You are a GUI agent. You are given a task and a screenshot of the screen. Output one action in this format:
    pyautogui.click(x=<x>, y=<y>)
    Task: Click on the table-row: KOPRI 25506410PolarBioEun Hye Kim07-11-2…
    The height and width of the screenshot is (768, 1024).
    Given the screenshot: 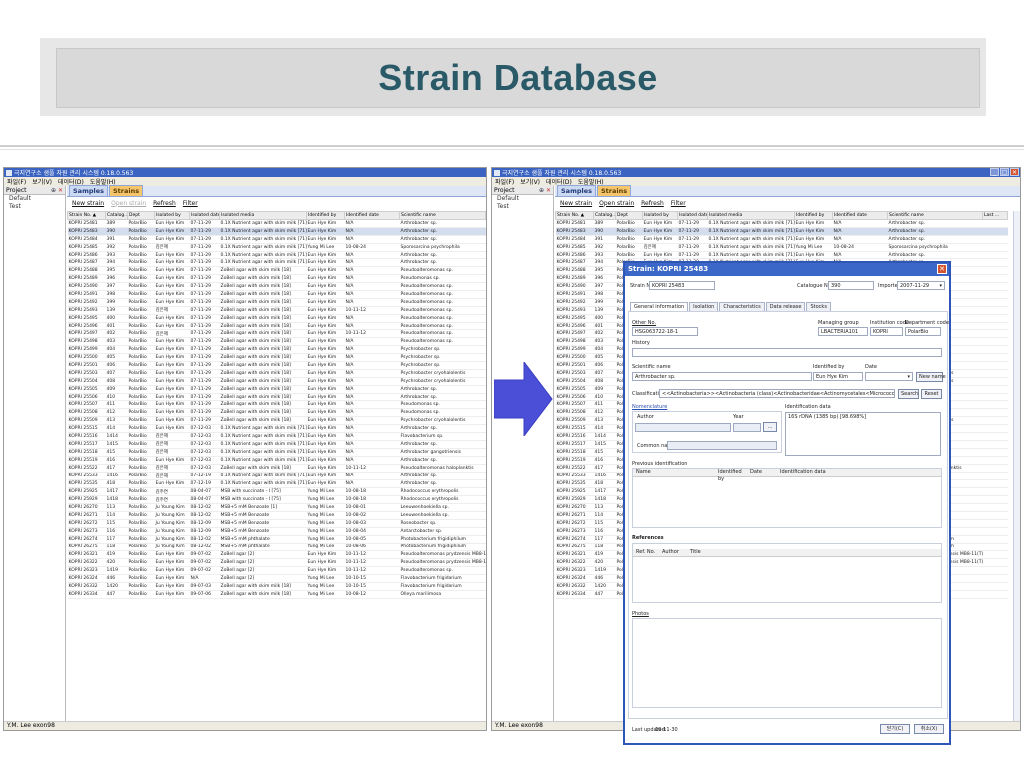 What is the action you would take?
    pyautogui.click(x=276, y=397)
    